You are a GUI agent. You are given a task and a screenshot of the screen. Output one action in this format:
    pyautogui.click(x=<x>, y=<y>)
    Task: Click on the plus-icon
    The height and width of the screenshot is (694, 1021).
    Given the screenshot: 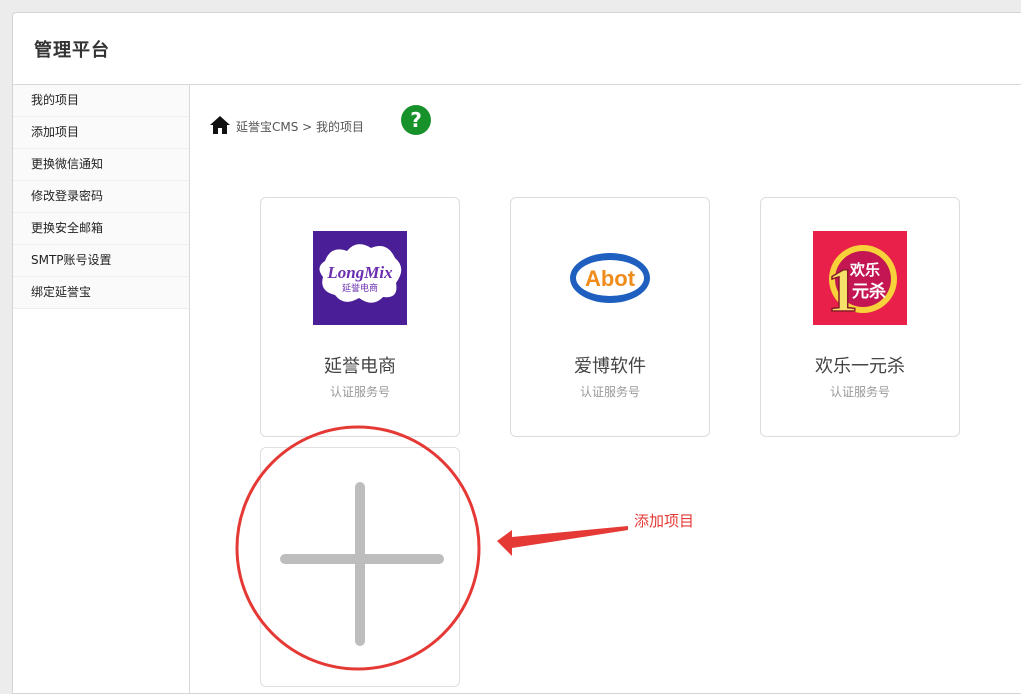 What is the action you would take?
    pyautogui.click(x=360, y=564)
    